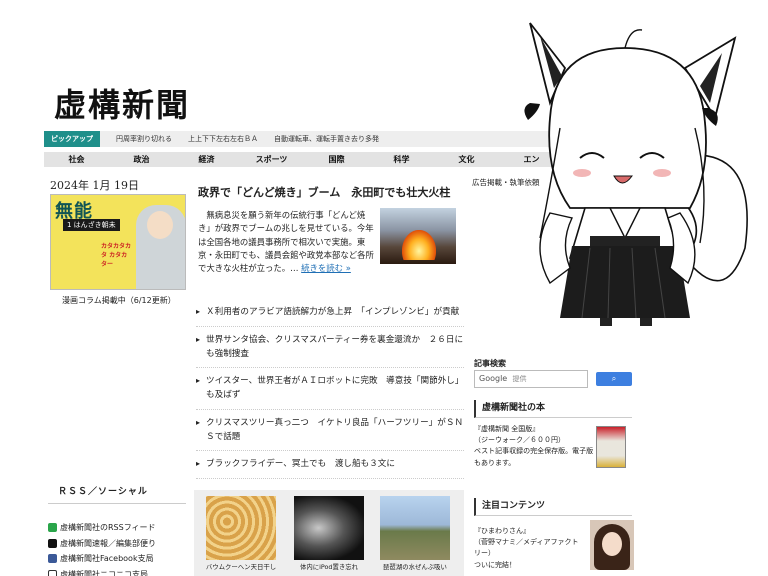 The image size is (768, 576). Describe the element at coordinates (490, 363) in the screenshot. I see `search-section-title: 記事検索` at that location.